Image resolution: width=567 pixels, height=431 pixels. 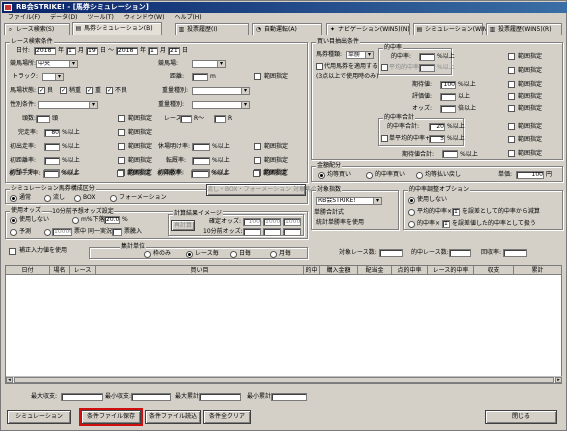 I want to click on unit-price-input: 100, so click(x=530, y=175).